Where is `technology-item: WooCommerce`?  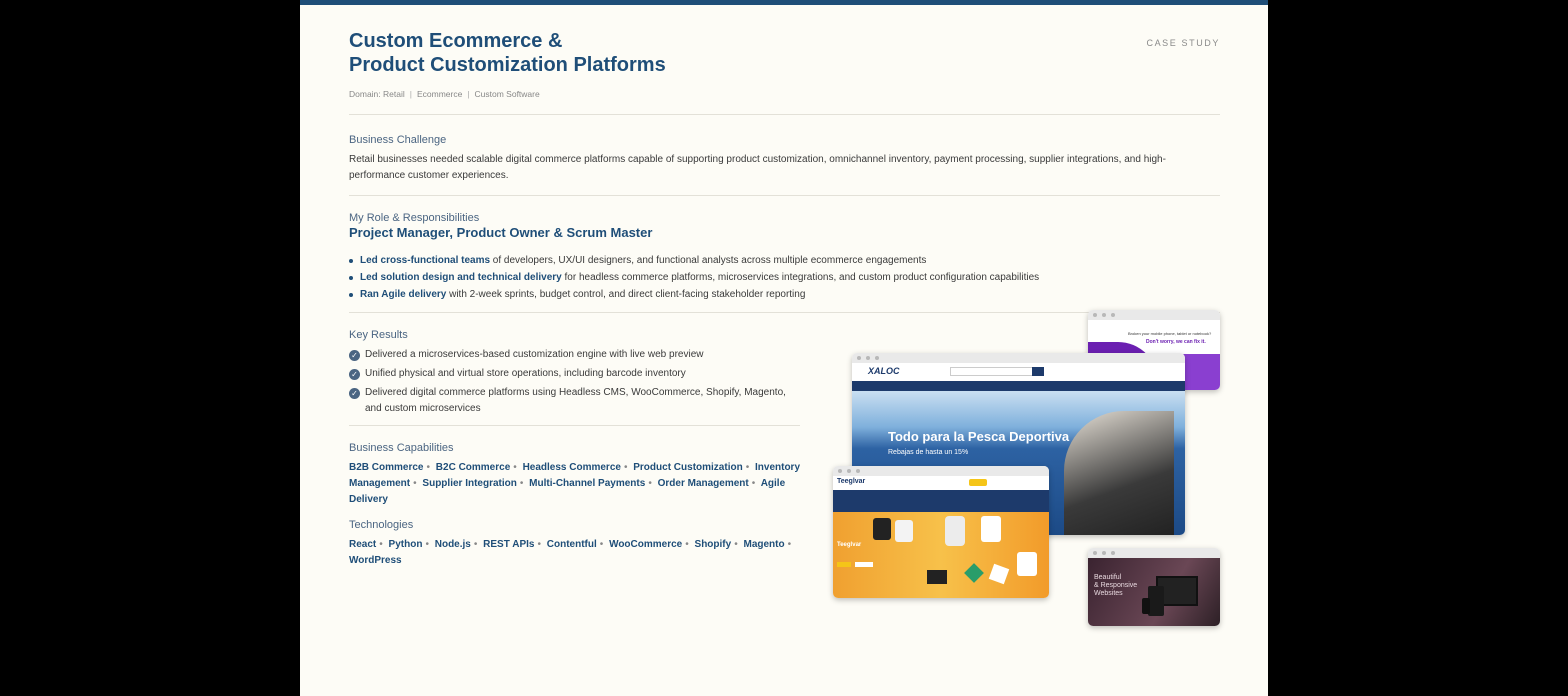
technology-item: WooCommerce is located at coordinates (646, 544).